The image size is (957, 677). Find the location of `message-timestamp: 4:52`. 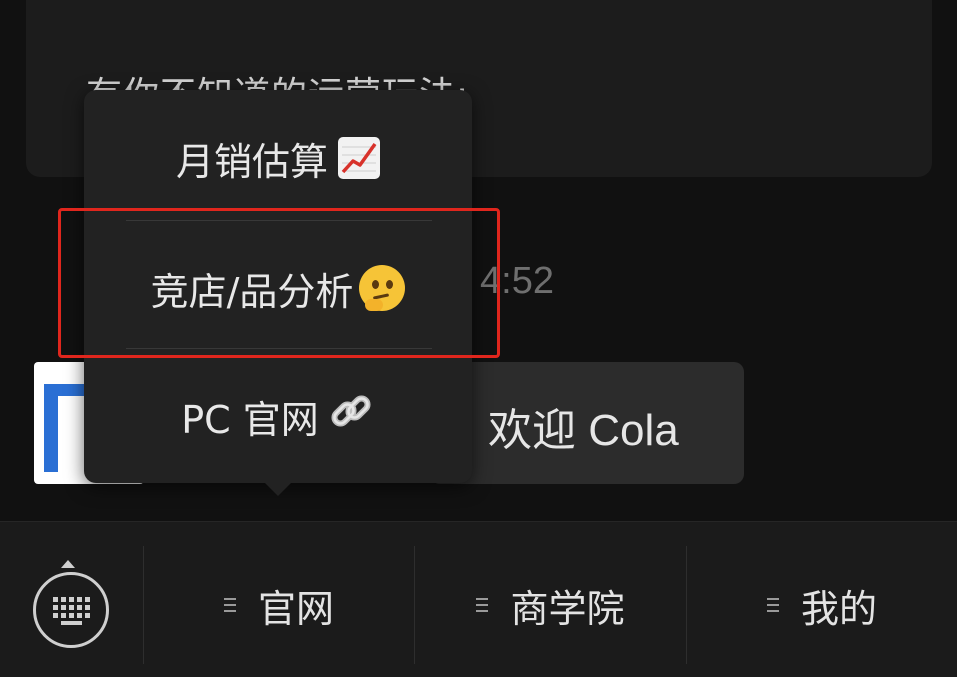

message-timestamp: 4:52 is located at coordinates (517, 281).